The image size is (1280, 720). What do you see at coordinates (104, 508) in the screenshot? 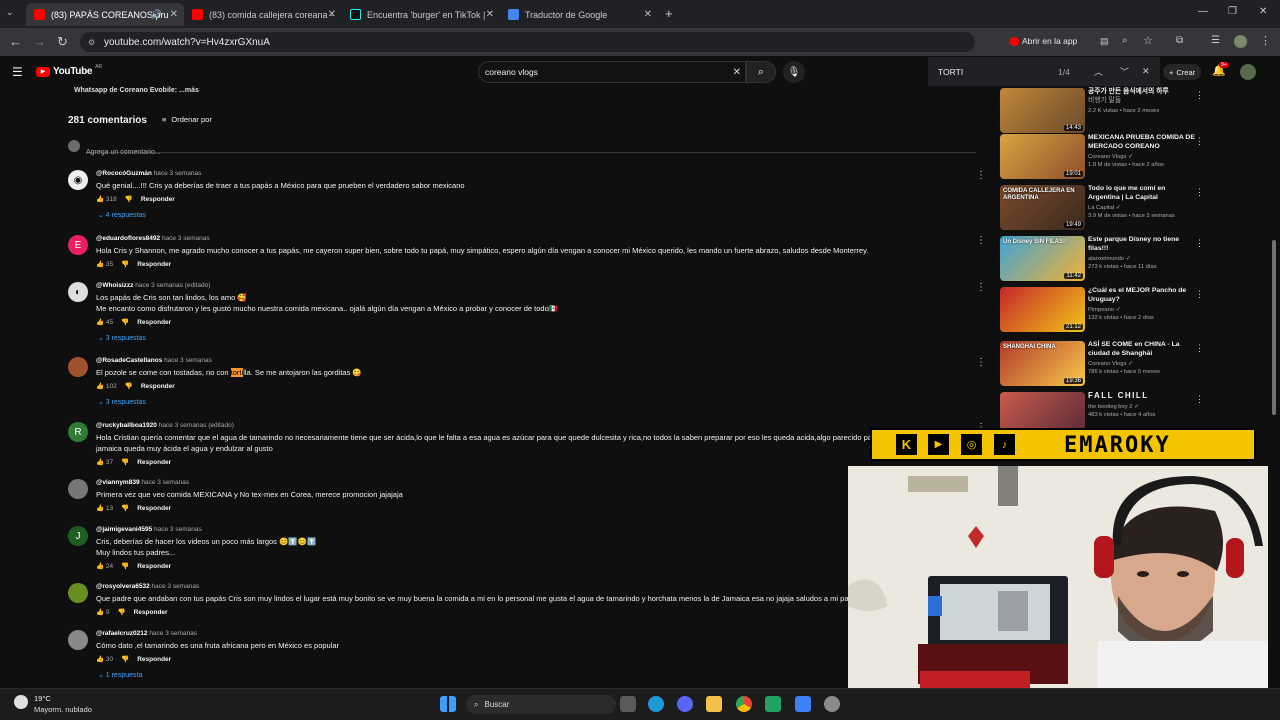
I see `like-button: 👍 13` at bounding box center [104, 508].